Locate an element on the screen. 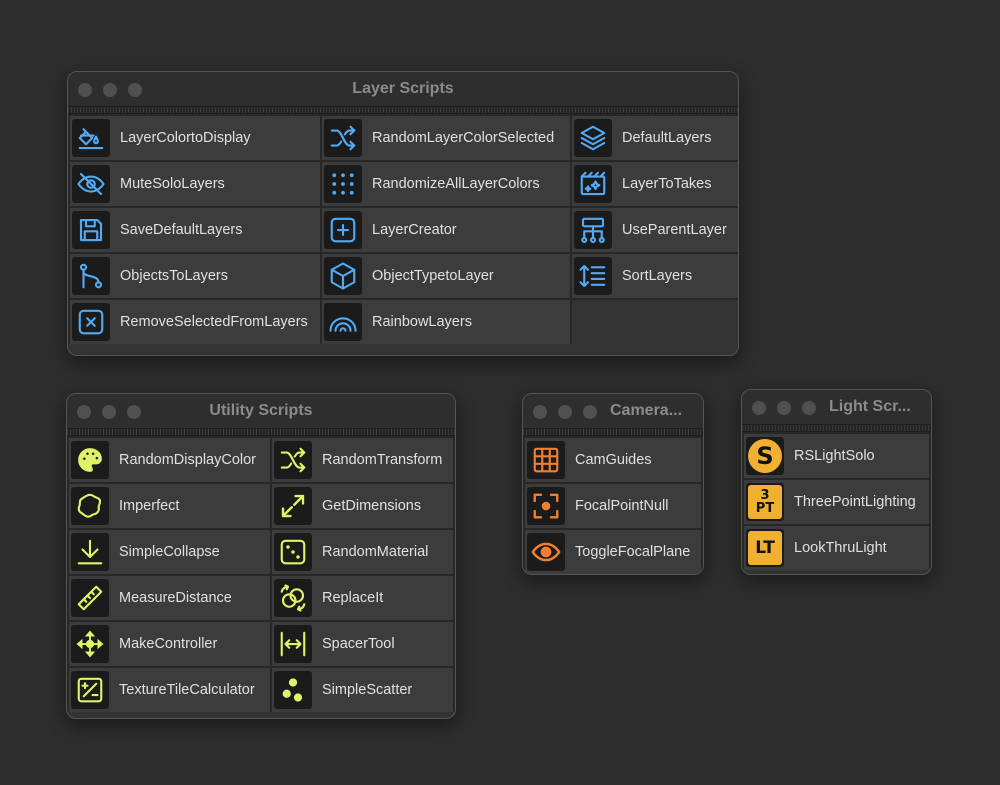  script-label: LayerToTakes is located at coordinates (667, 184).